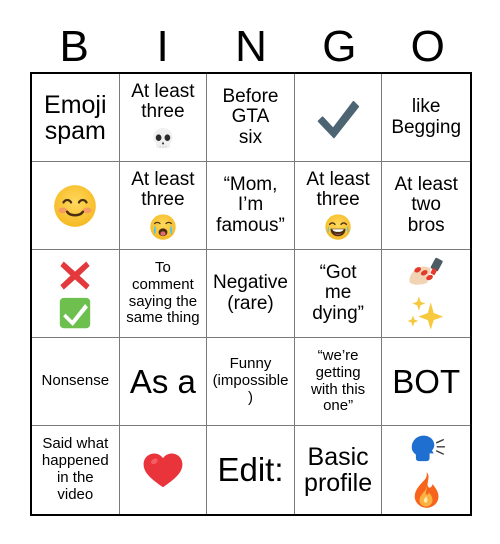  What do you see at coordinates (162, 46) in the screenshot?
I see `bingo-header-letter-i: I` at bounding box center [162, 46].